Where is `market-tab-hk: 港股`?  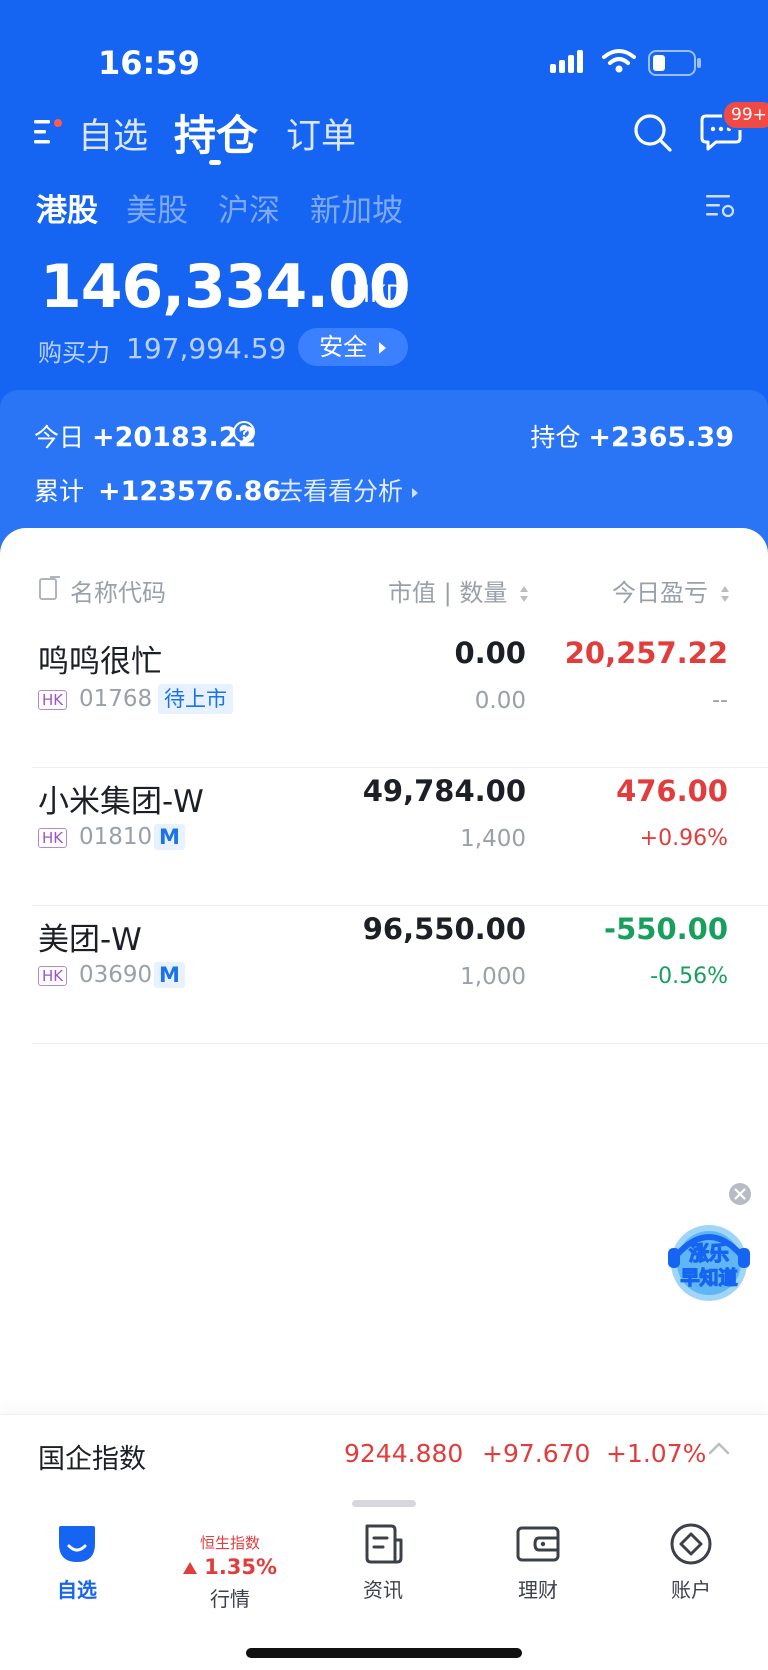 market-tab-hk: 港股 is located at coordinates (67, 207).